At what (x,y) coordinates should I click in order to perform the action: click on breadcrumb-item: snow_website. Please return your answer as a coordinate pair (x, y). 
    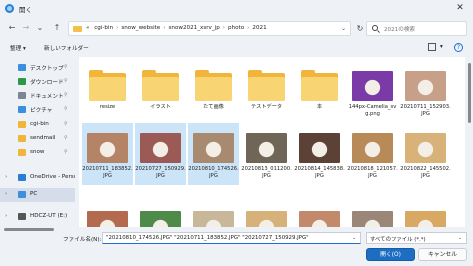
    Looking at the image, I should click on (140, 28).